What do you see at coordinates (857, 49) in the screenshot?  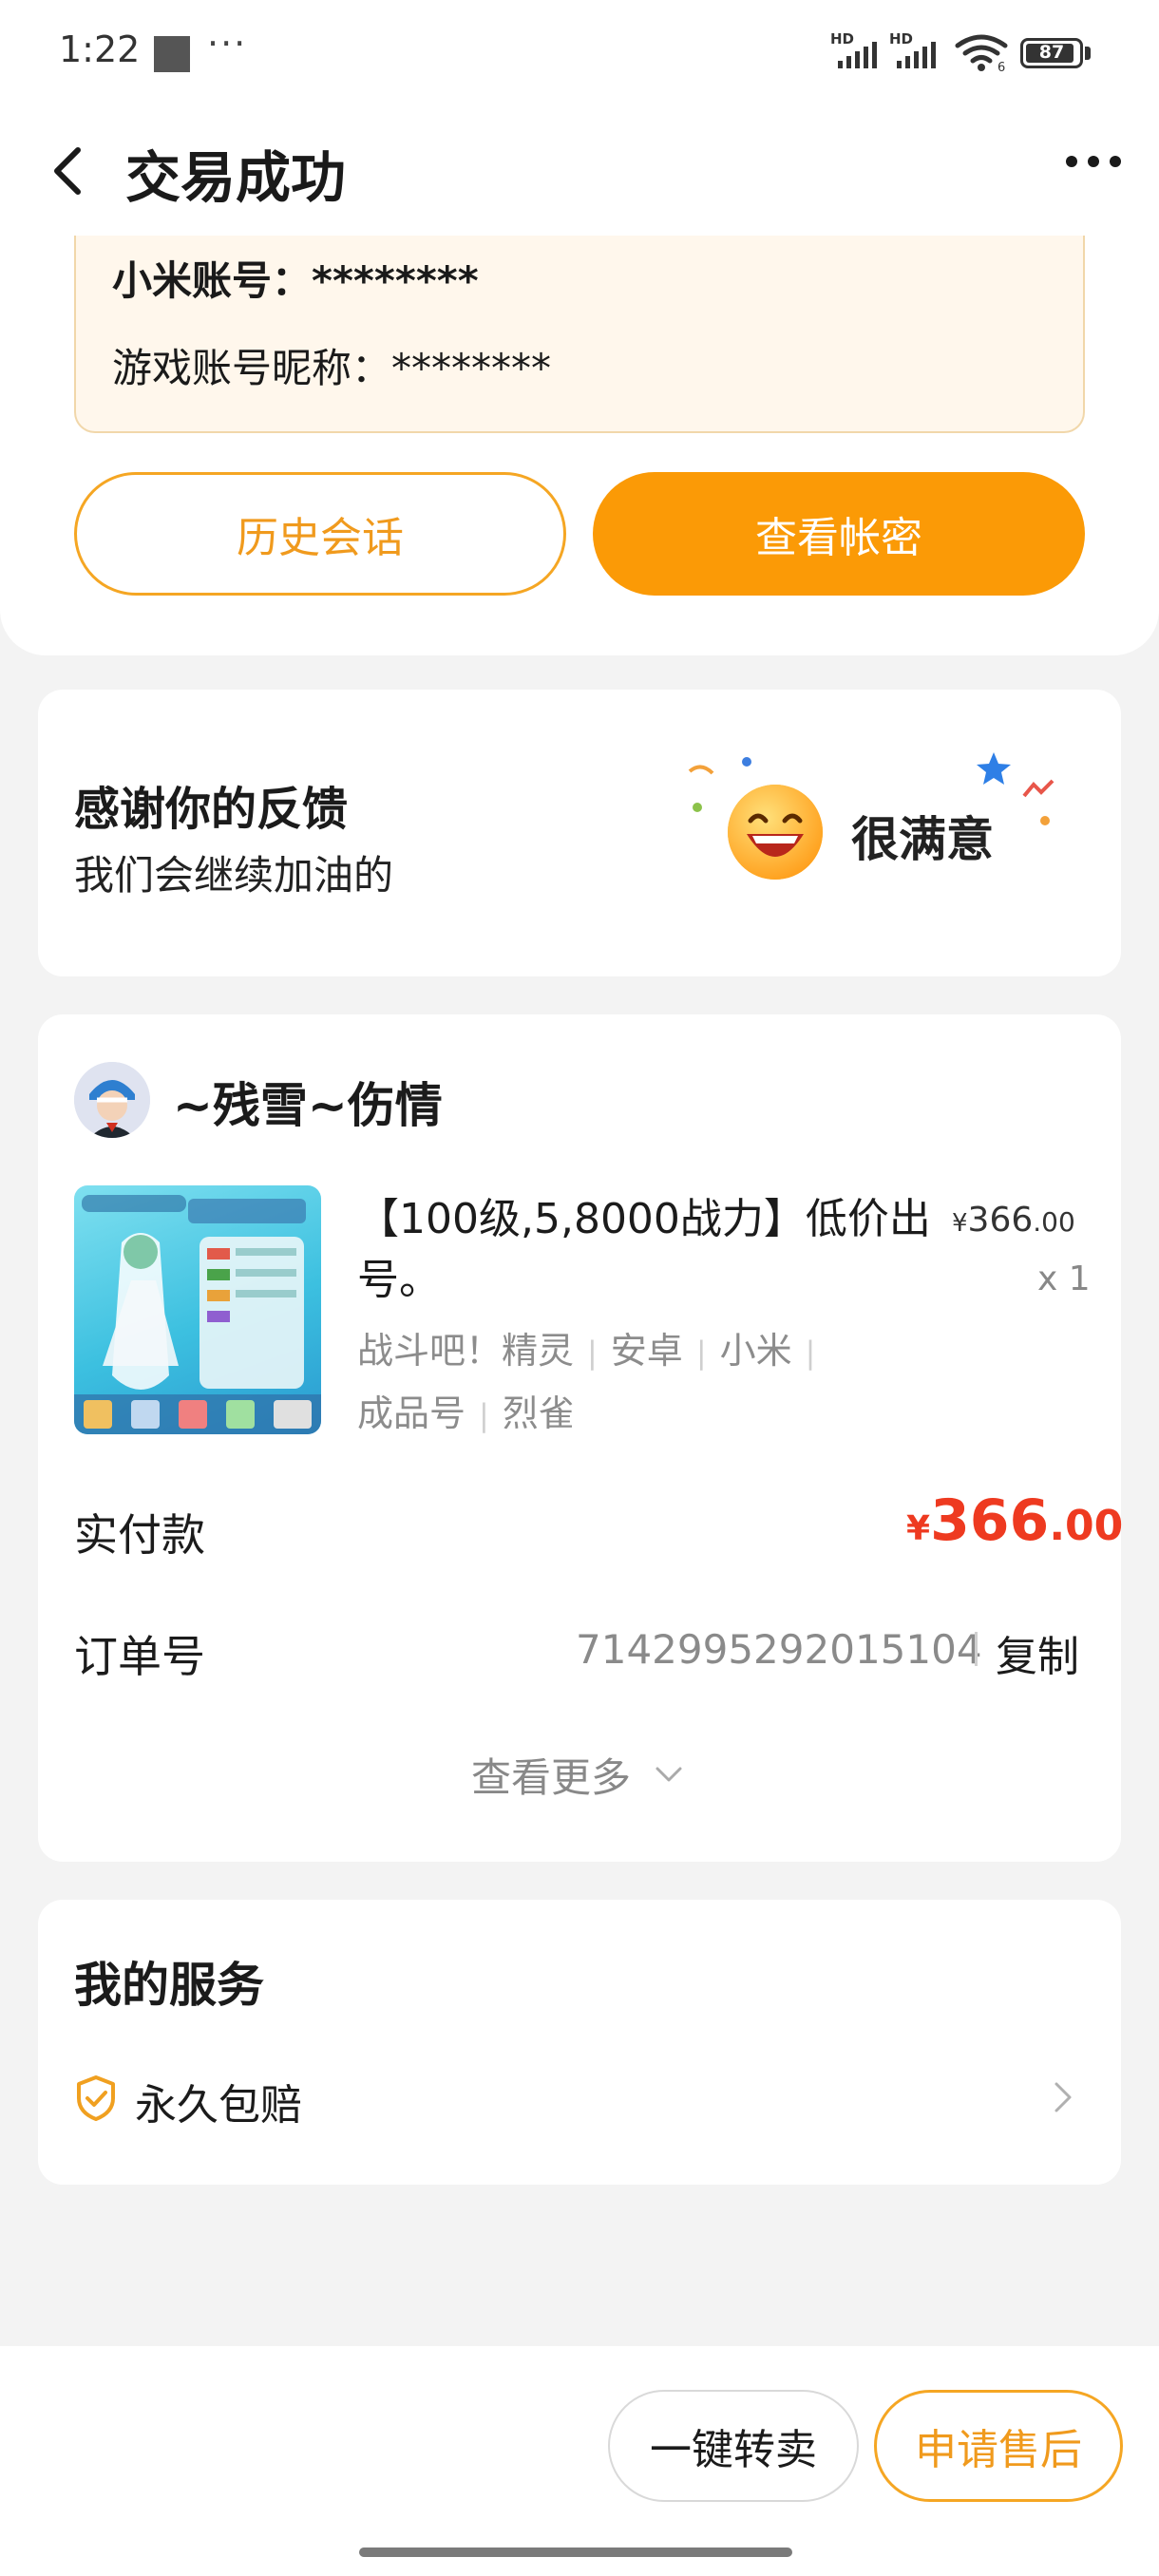 I see `signal-icon: HD` at bounding box center [857, 49].